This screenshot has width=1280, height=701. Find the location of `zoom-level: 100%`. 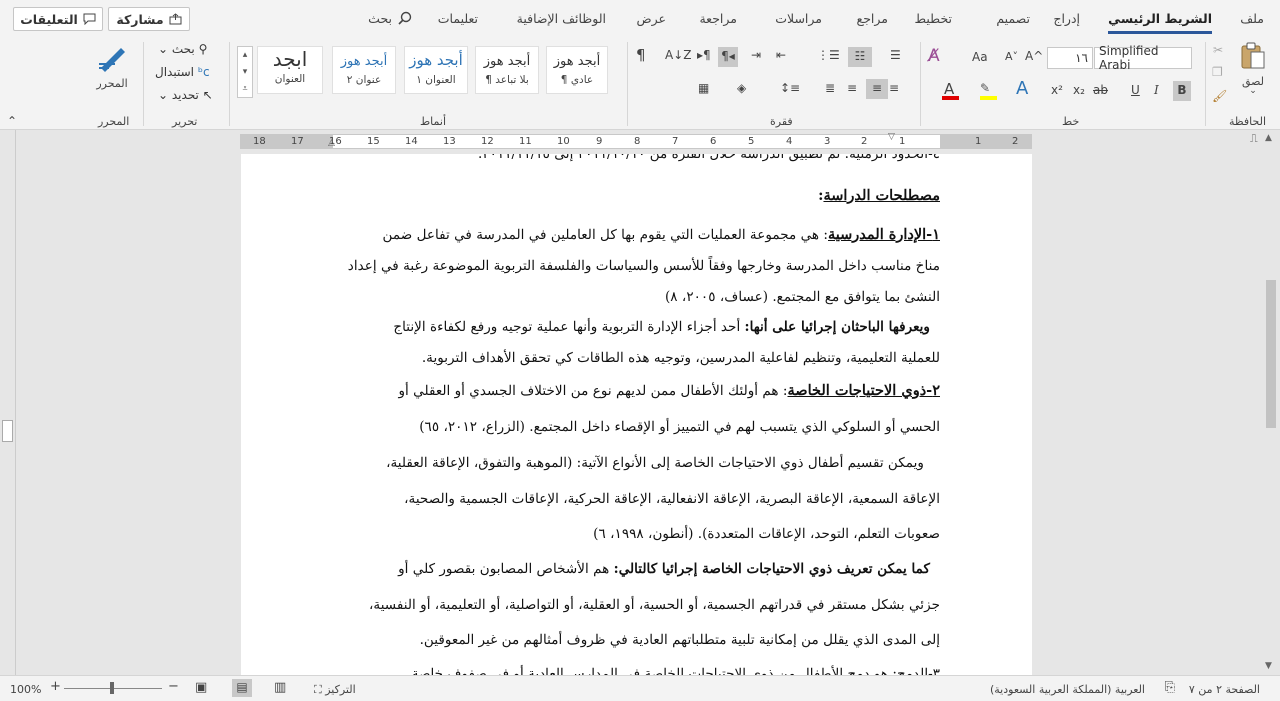

zoom-level: 100% is located at coordinates (25, 689).